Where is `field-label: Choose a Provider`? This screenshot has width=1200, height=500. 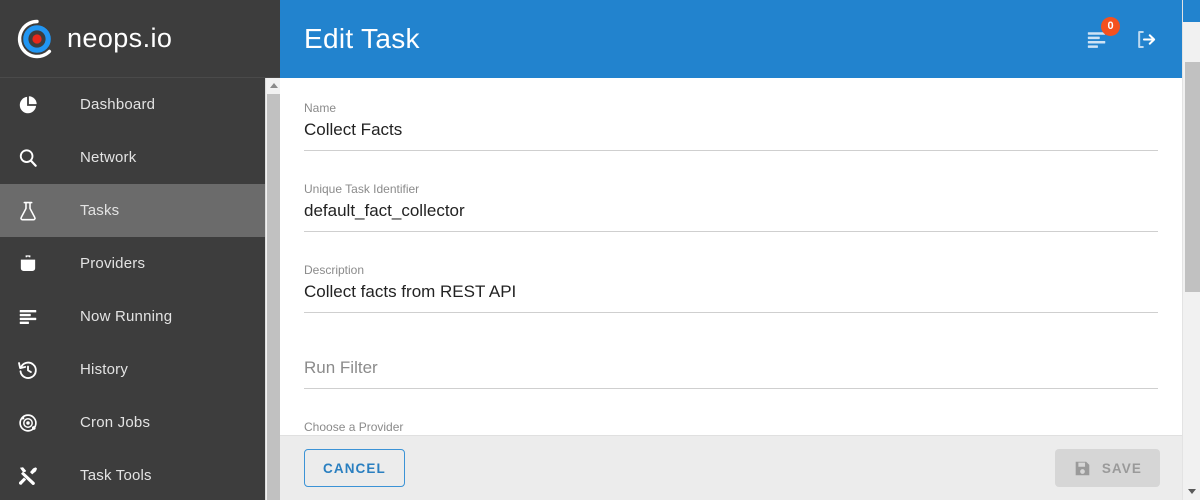 field-label: Choose a Provider is located at coordinates (354, 427).